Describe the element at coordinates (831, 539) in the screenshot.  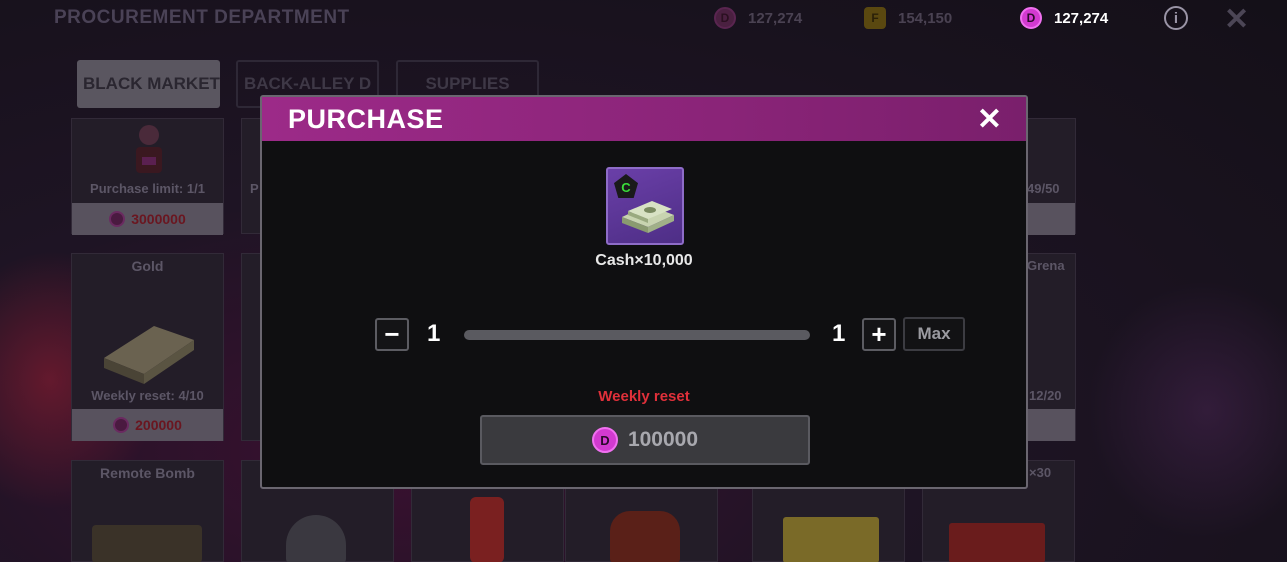
I see `crate-icon` at that location.